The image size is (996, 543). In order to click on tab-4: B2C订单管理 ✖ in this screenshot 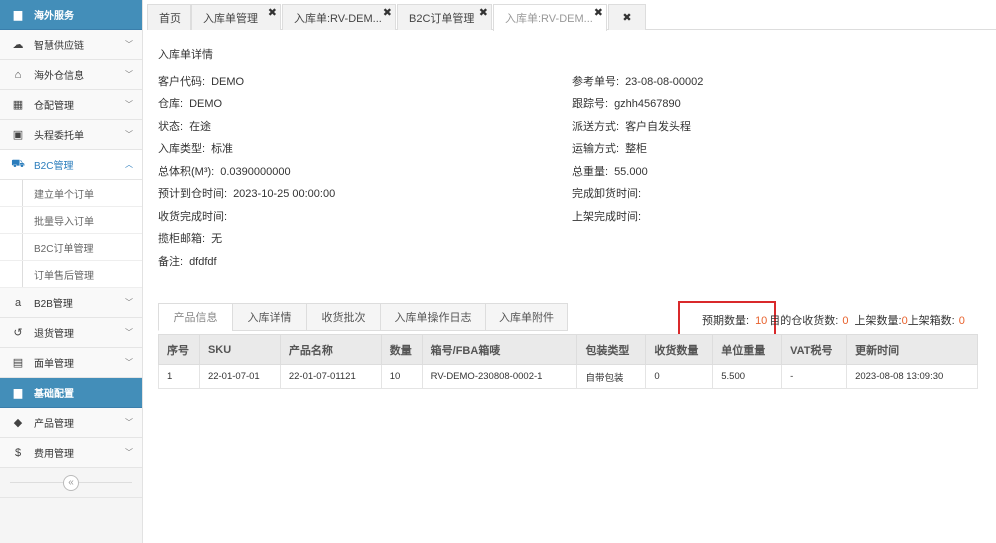, I will do `click(444, 17)`.